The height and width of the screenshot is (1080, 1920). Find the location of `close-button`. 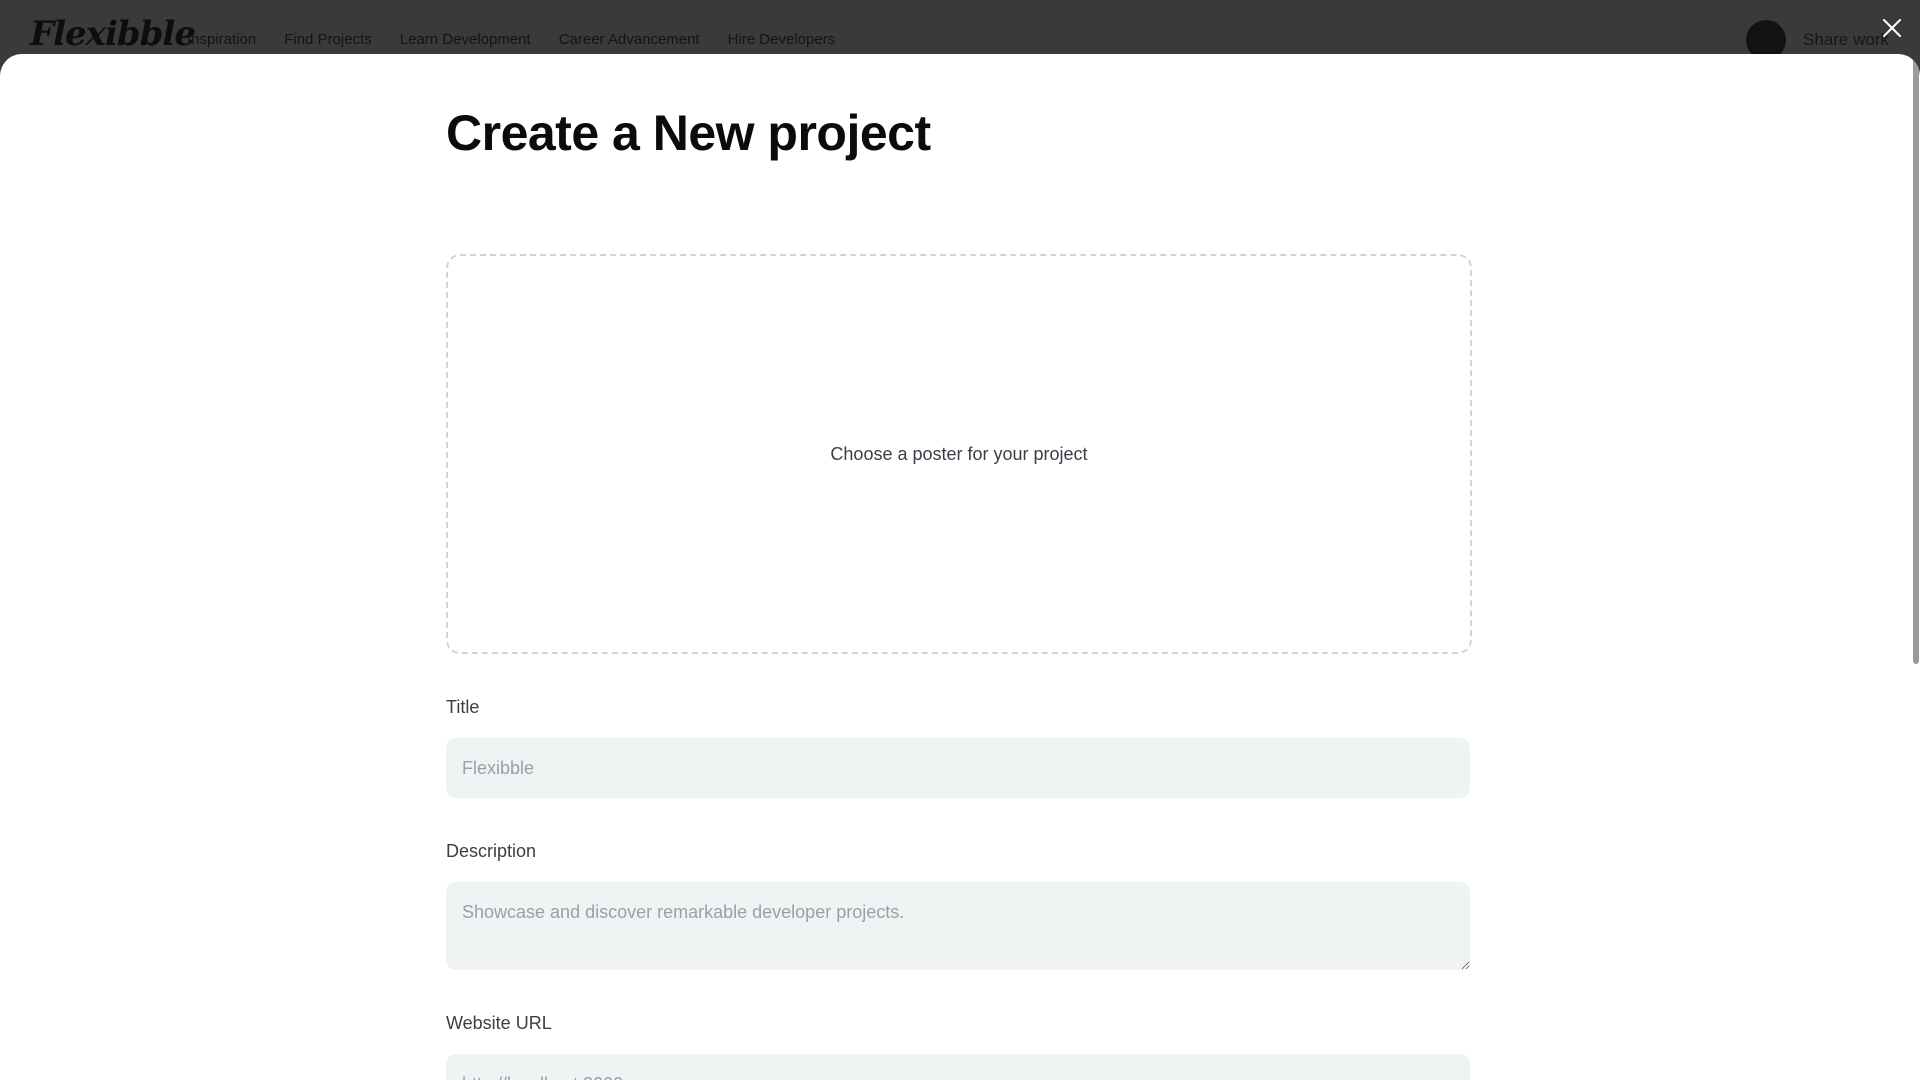

close-button is located at coordinates (1892, 28).